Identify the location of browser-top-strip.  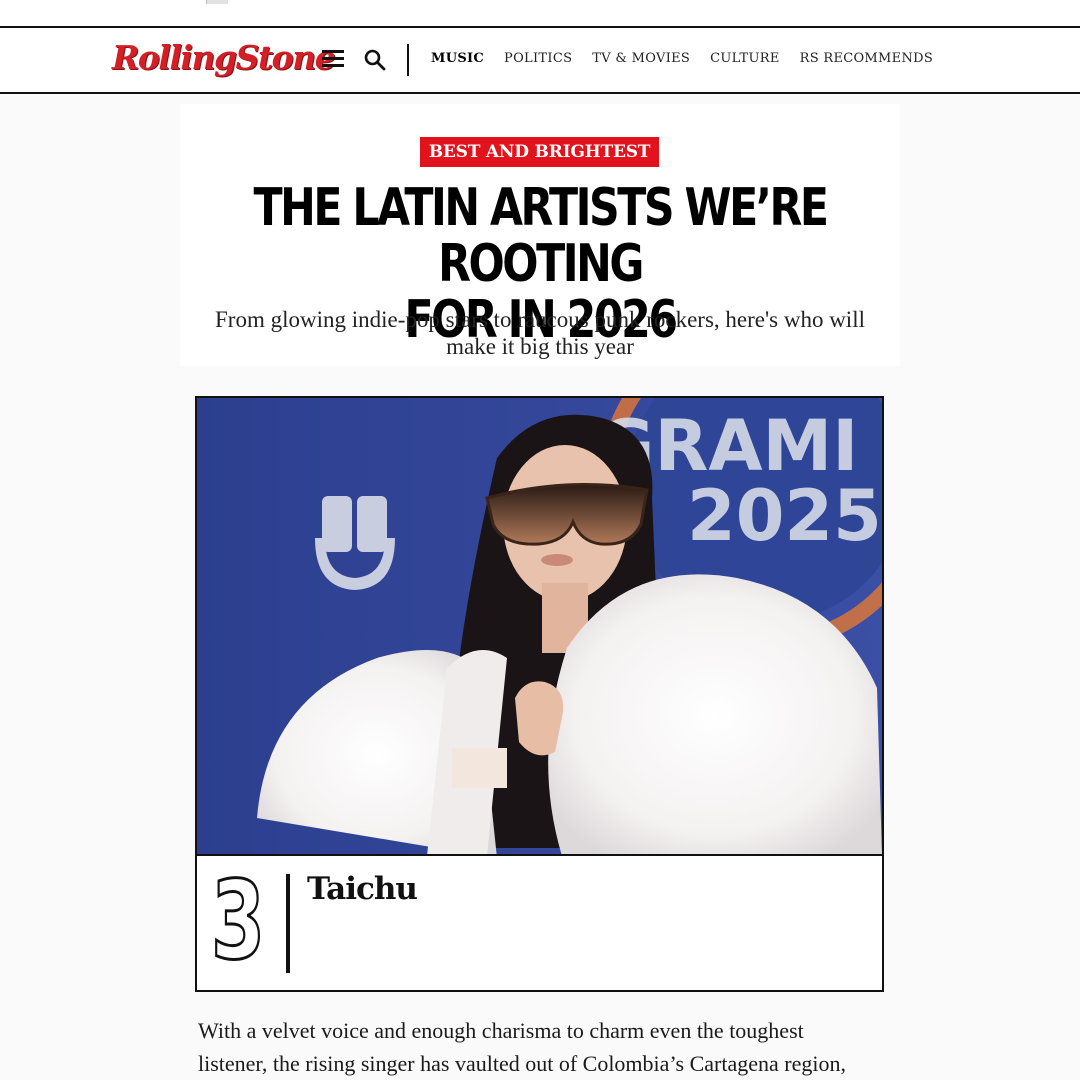
(540, 13).